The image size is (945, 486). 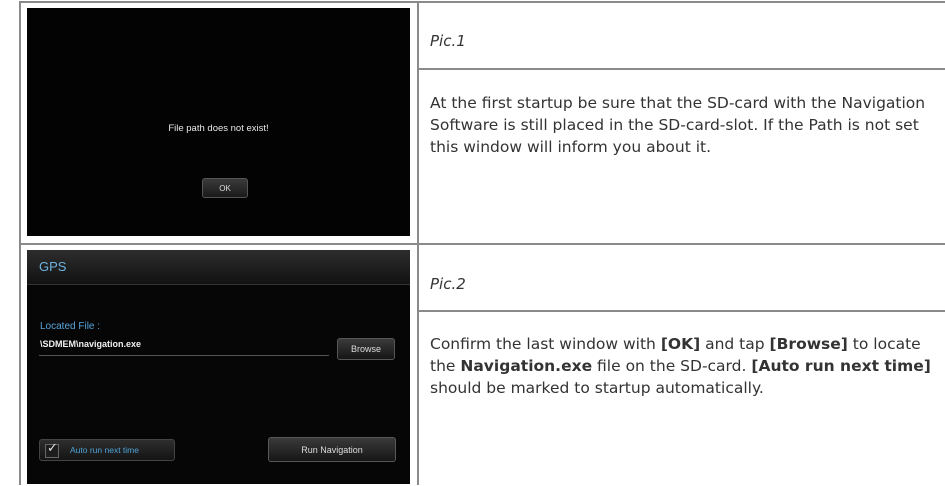 I want to click on desc2-exe: Navigation.exe, so click(x=526, y=366).